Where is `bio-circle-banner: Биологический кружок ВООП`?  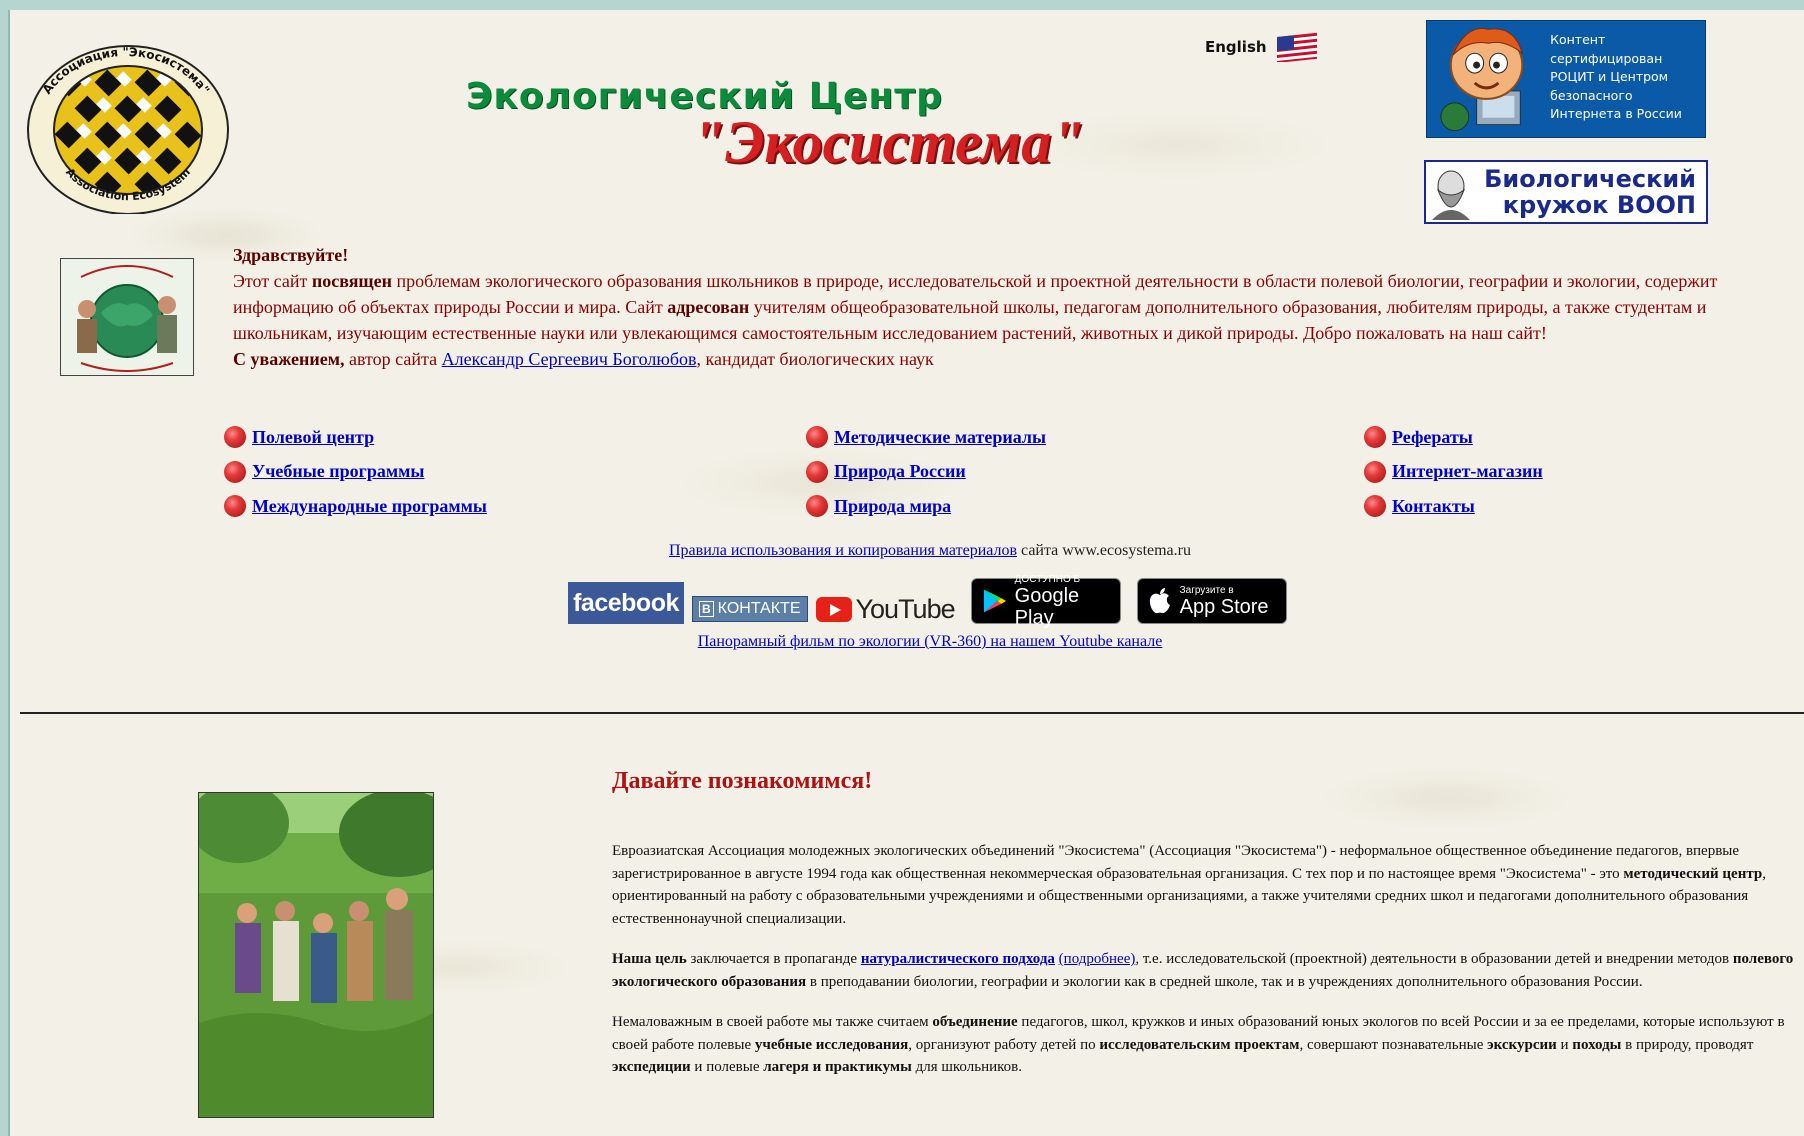 bio-circle-banner: Биологический кружок ВООП is located at coordinates (1566, 192).